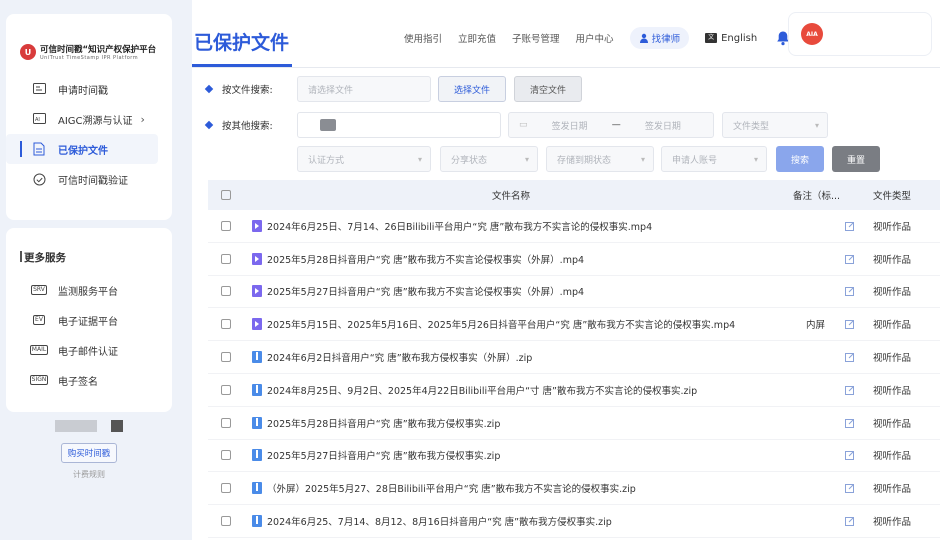  What do you see at coordinates (37, 120) in the screenshot?
I see `svg-text: AI` at bounding box center [37, 120].